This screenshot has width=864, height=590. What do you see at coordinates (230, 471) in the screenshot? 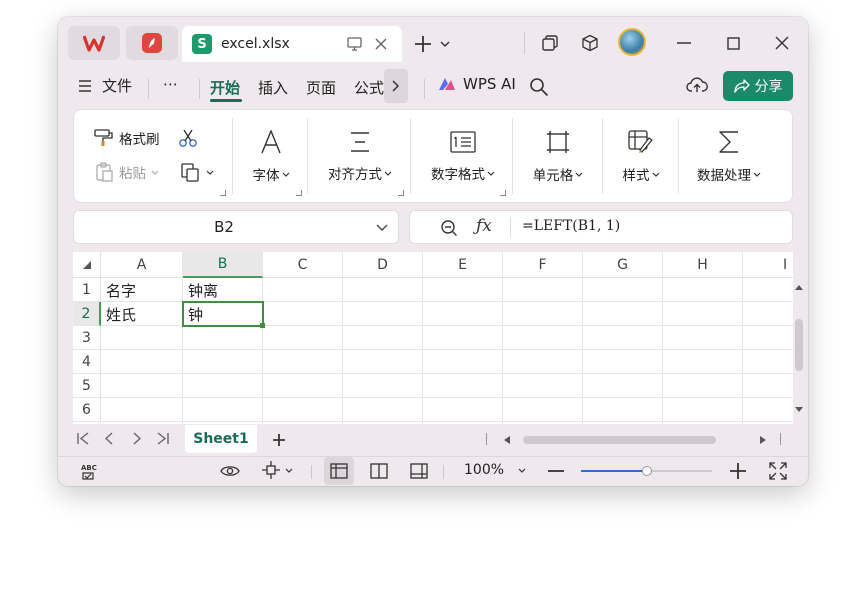
I see `eye-protection-button` at bounding box center [230, 471].